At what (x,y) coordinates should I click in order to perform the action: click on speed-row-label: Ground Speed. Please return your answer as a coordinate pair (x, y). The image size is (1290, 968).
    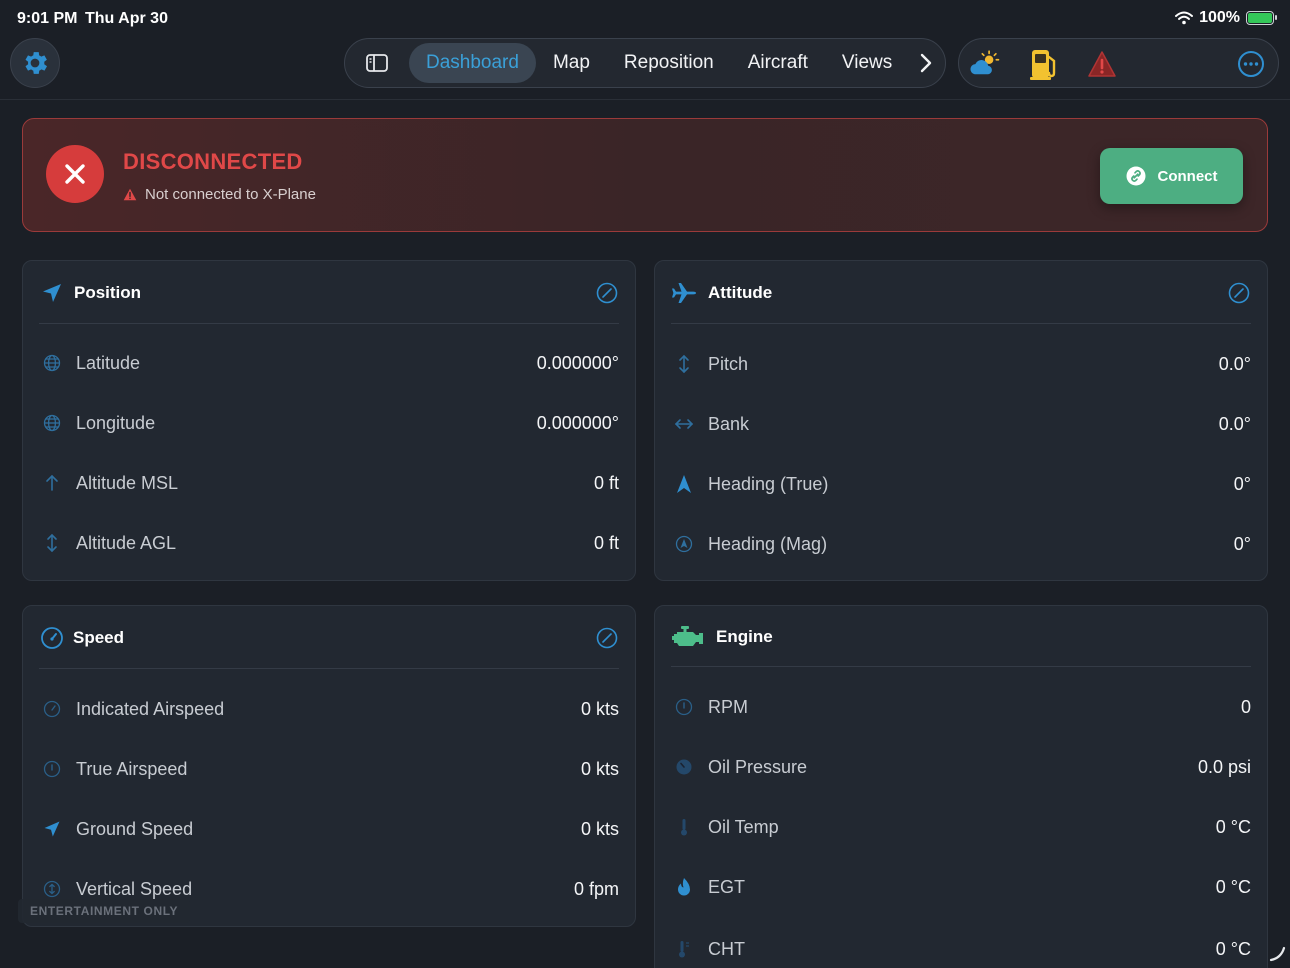
    Looking at the image, I should click on (135, 829).